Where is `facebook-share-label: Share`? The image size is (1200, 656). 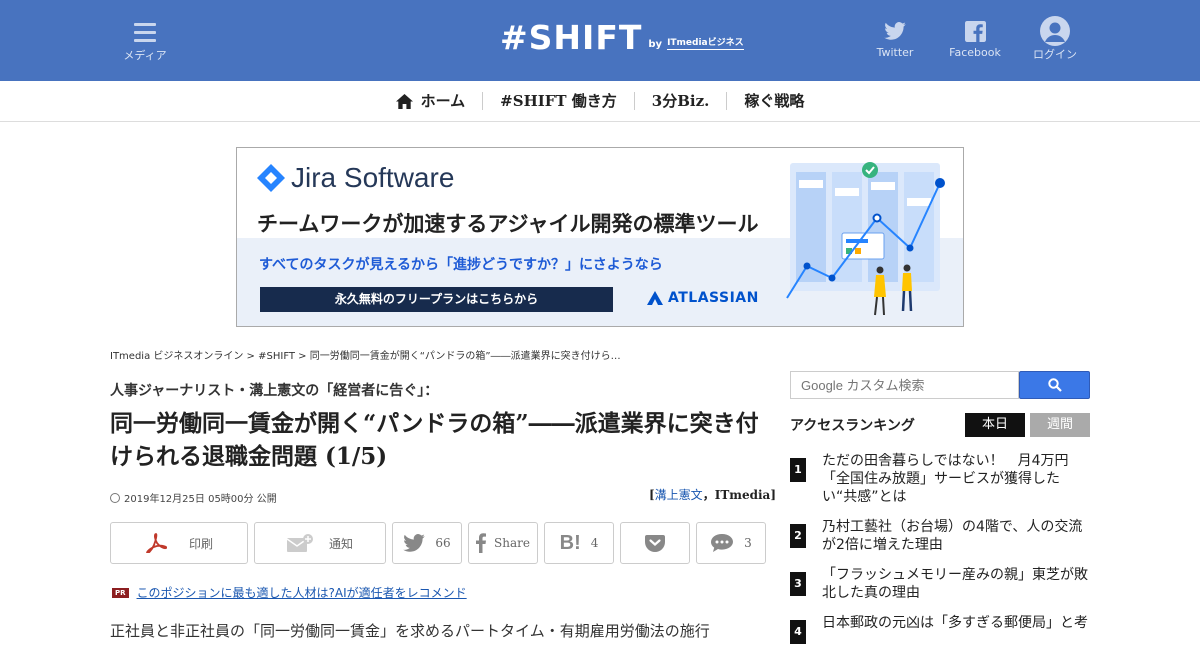
facebook-share-label: Share is located at coordinates (512, 543).